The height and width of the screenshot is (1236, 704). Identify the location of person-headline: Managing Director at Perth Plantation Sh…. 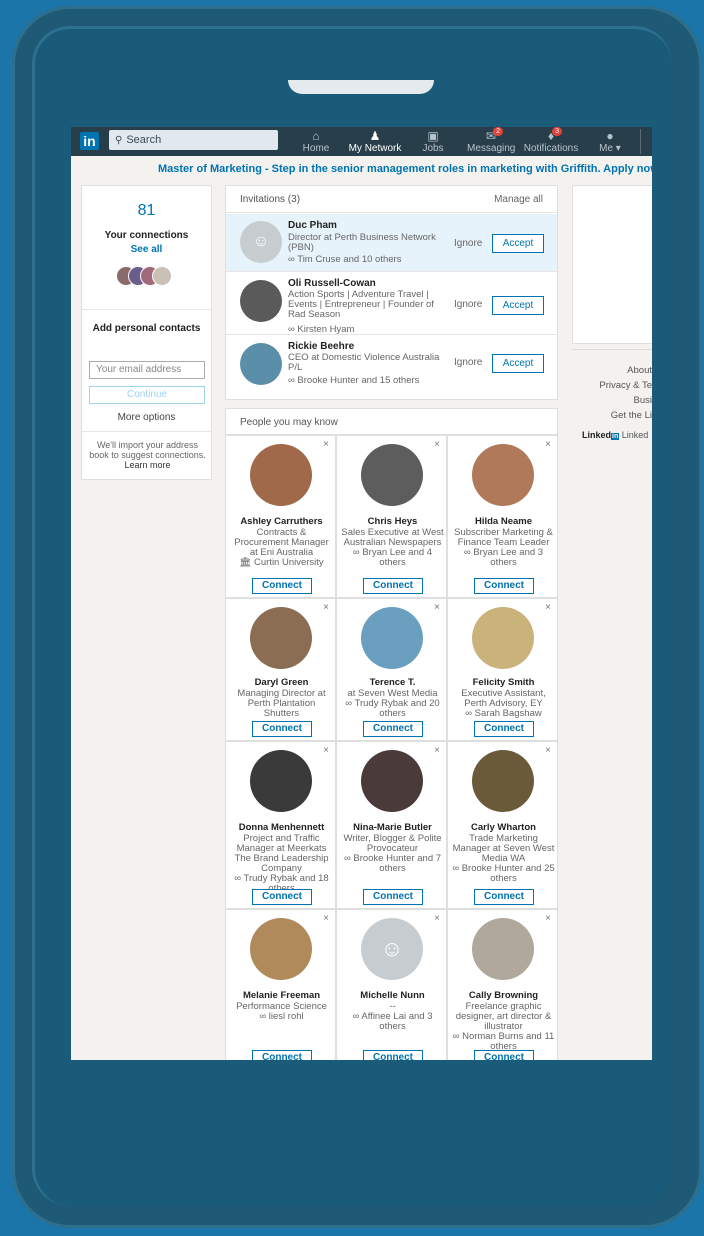
(281, 703).